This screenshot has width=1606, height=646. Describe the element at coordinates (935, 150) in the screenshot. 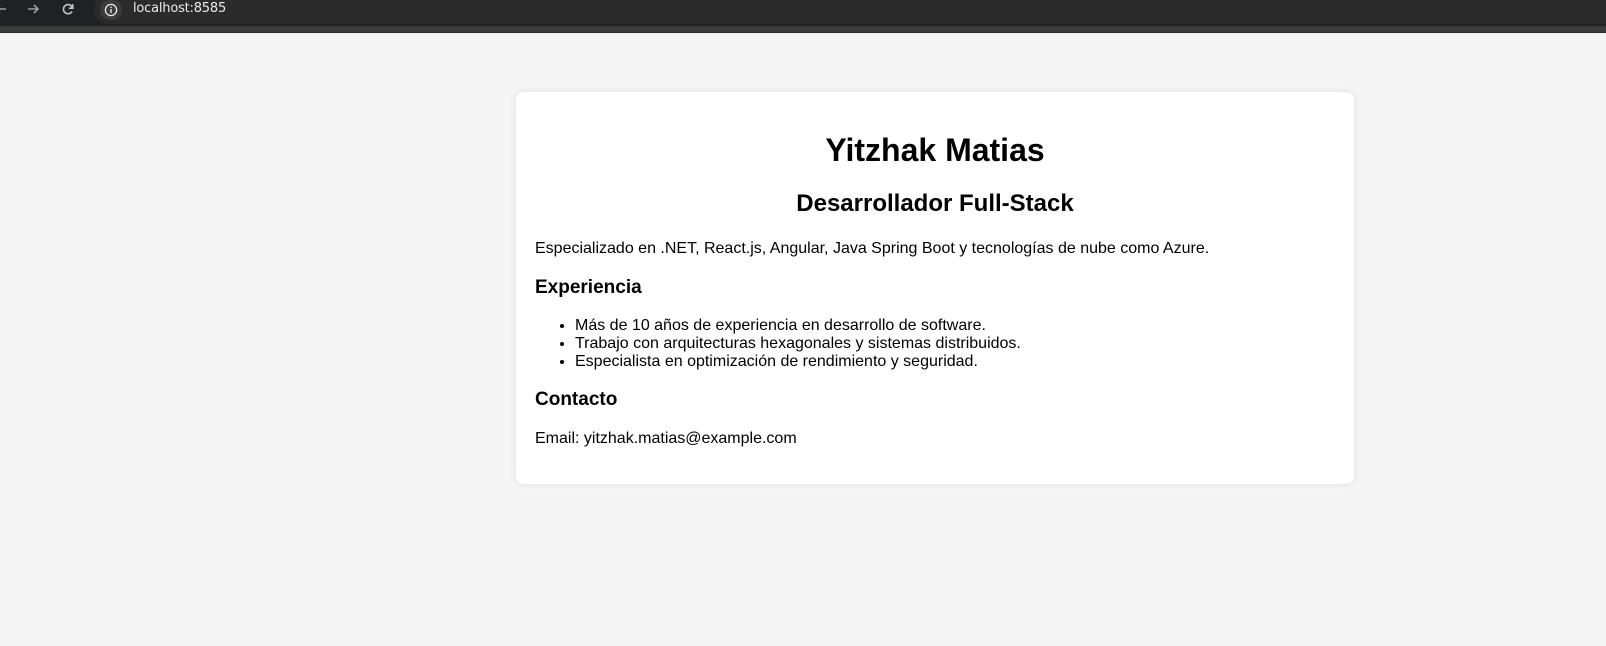

I see `profile-name: Yitzhak Matias` at that location.